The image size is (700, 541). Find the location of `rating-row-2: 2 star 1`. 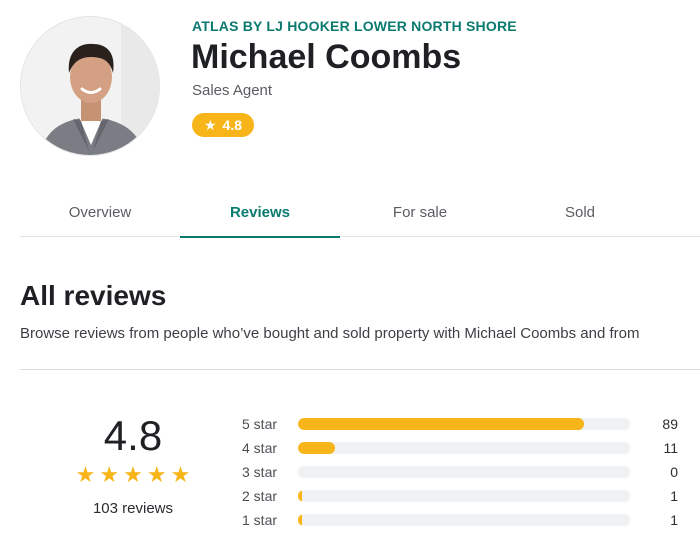

rating-row-2: 2 star 1 is located at coordinates (462, 496).